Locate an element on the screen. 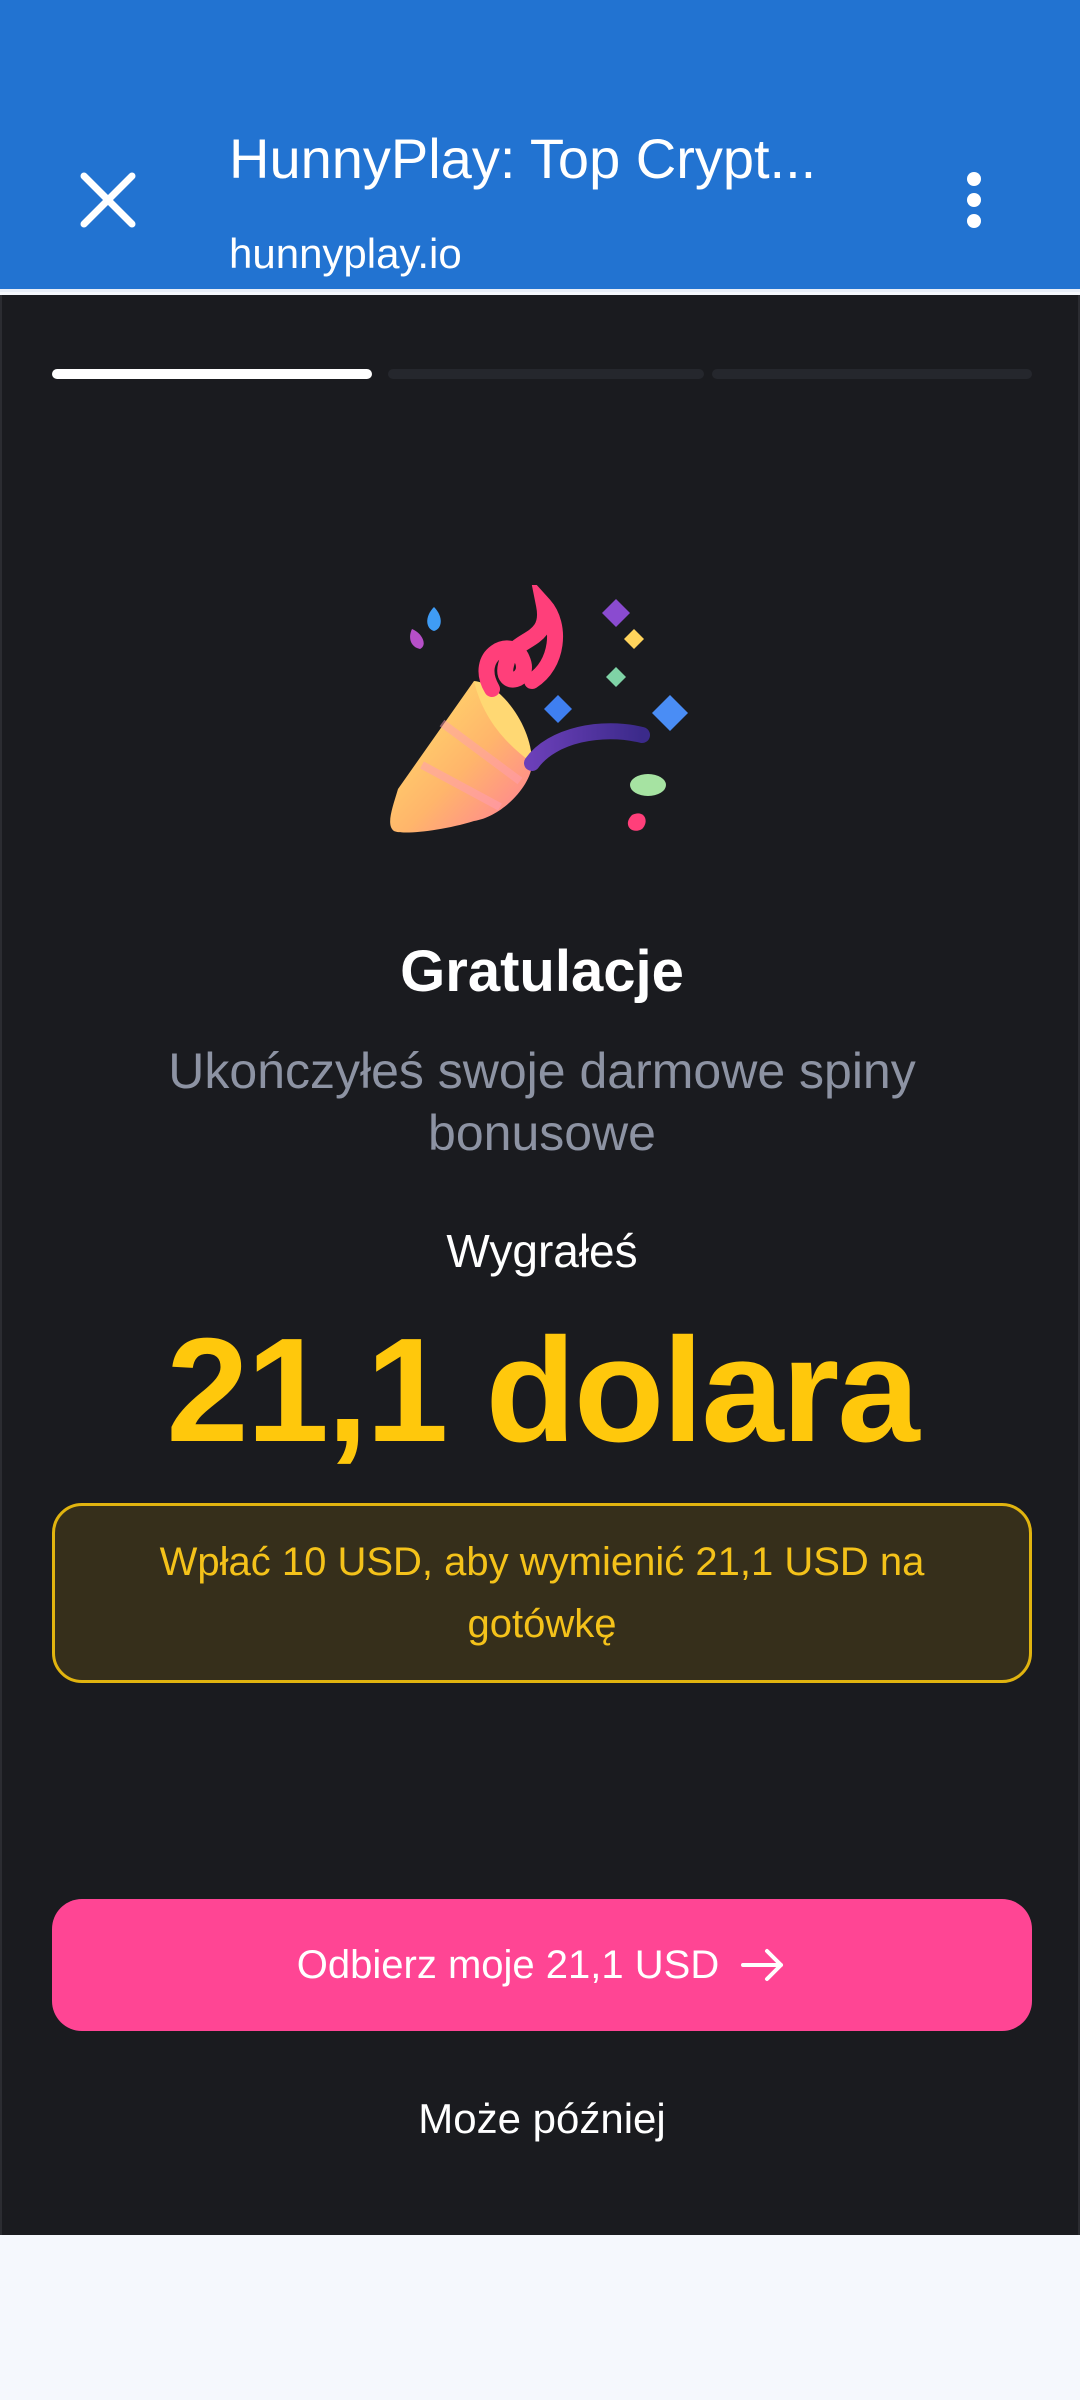 This screenshot has width=1080, height=2400. browser-toolbar: HunnyPlay: Top Crypt... hunnyplay.io is located at coordinates (540, 146).